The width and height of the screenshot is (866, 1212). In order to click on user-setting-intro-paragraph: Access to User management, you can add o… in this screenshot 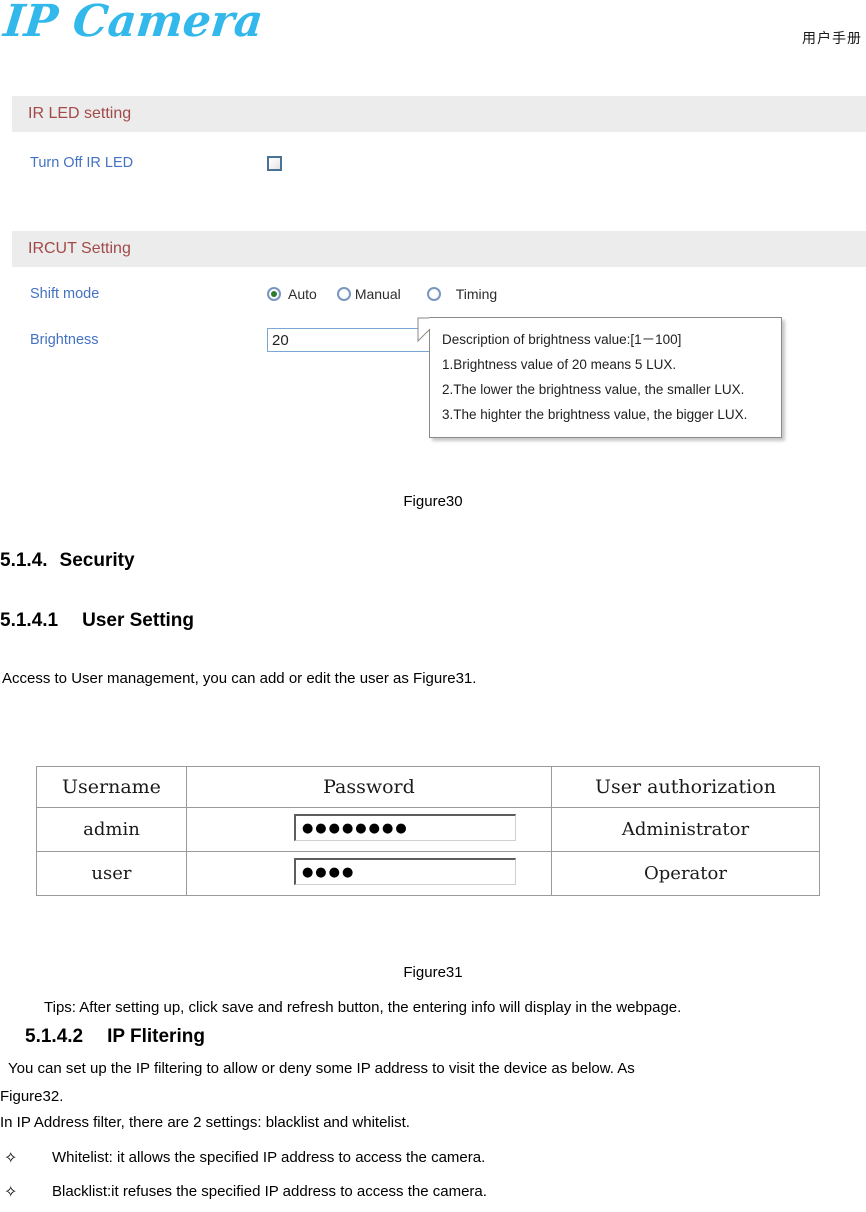, I will do `click(239, 678)`.